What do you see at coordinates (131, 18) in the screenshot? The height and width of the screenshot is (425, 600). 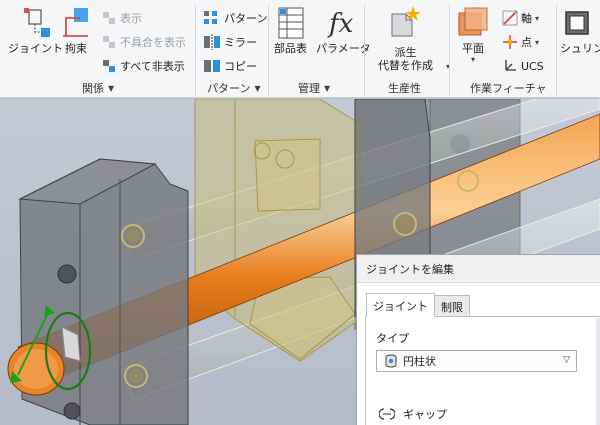 I see `show-label: 表示` at bounding box center [131, 18].